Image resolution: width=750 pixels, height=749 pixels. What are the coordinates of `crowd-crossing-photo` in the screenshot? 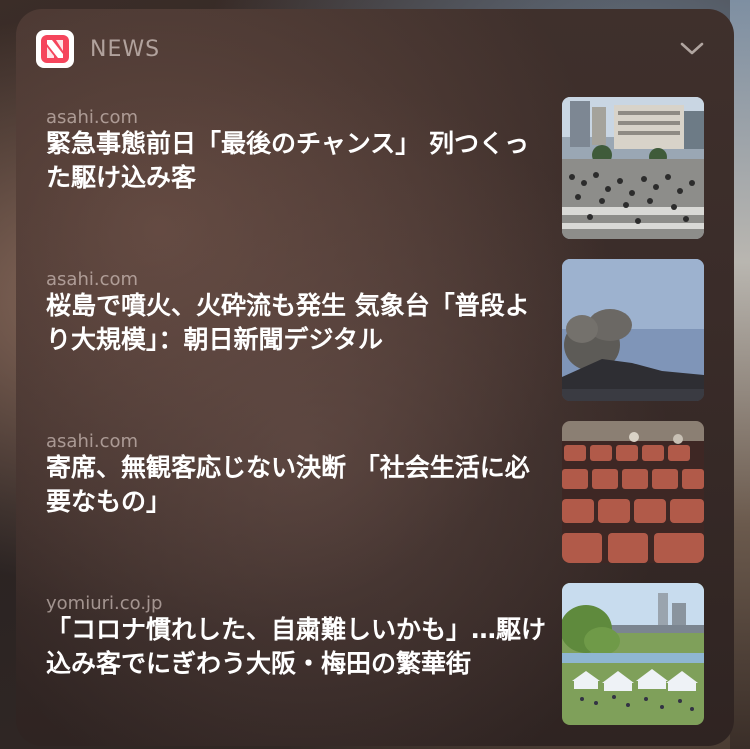 It's located at (633, 168).